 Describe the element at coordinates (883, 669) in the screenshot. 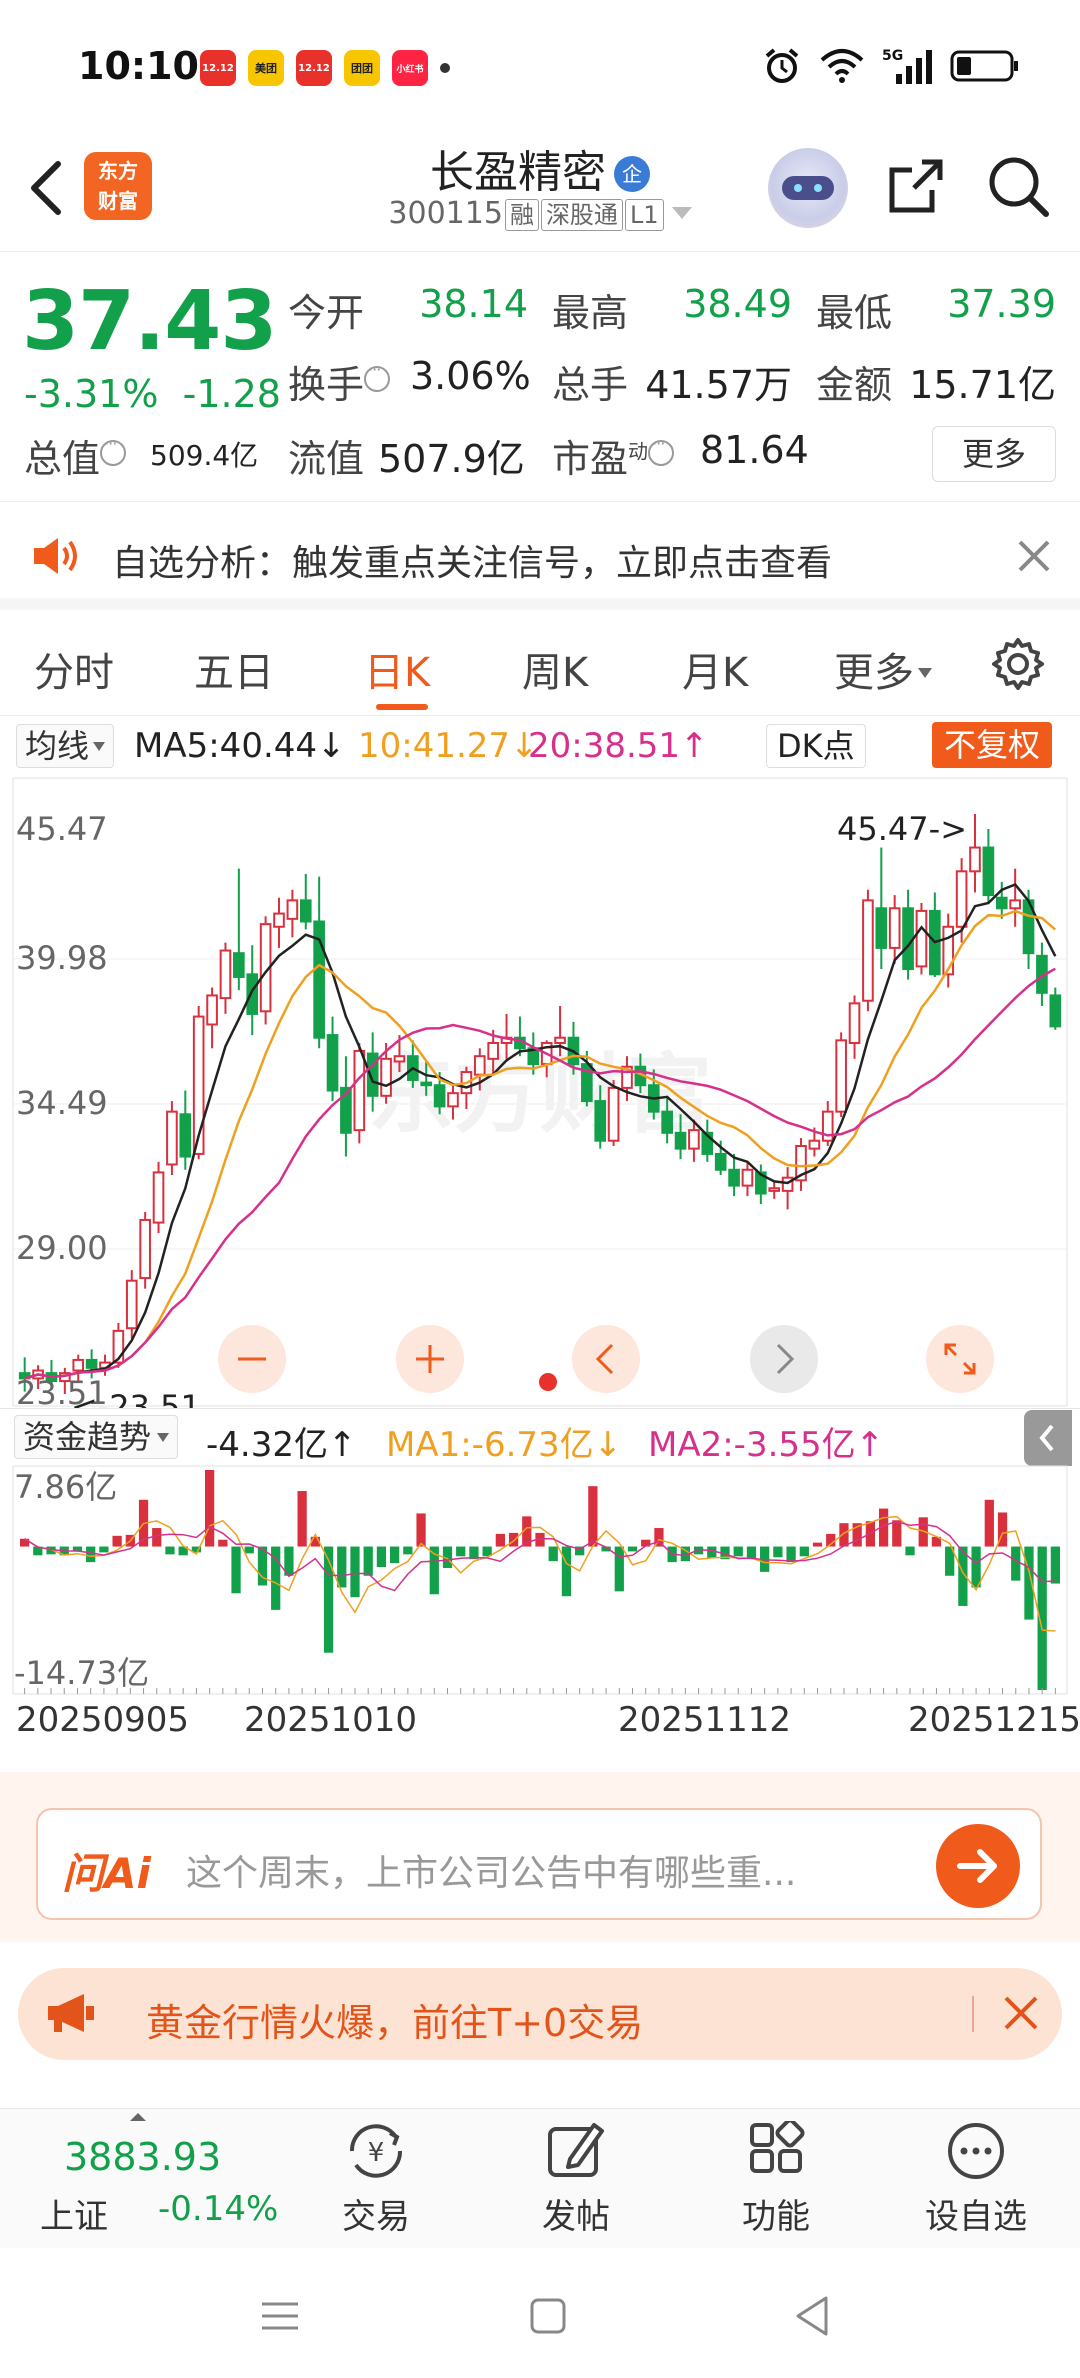

I see `tab-more: 更多` at that location.